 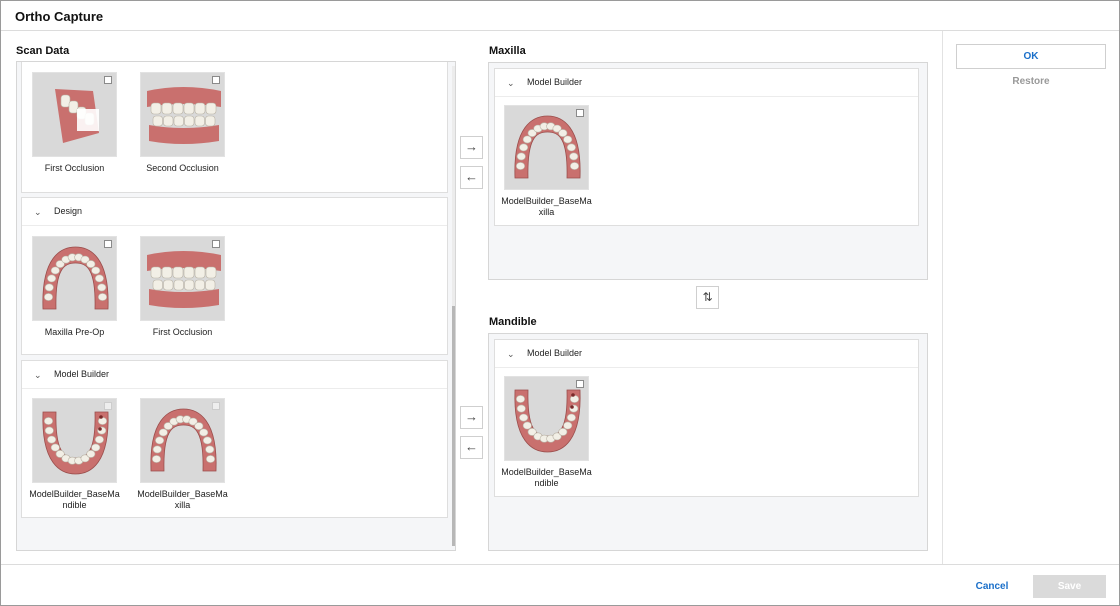 What do you see at coordinates (453, 426) in the screenshot?
I see `scan-scrollbar-thumb` at bounding box center [453, 426].